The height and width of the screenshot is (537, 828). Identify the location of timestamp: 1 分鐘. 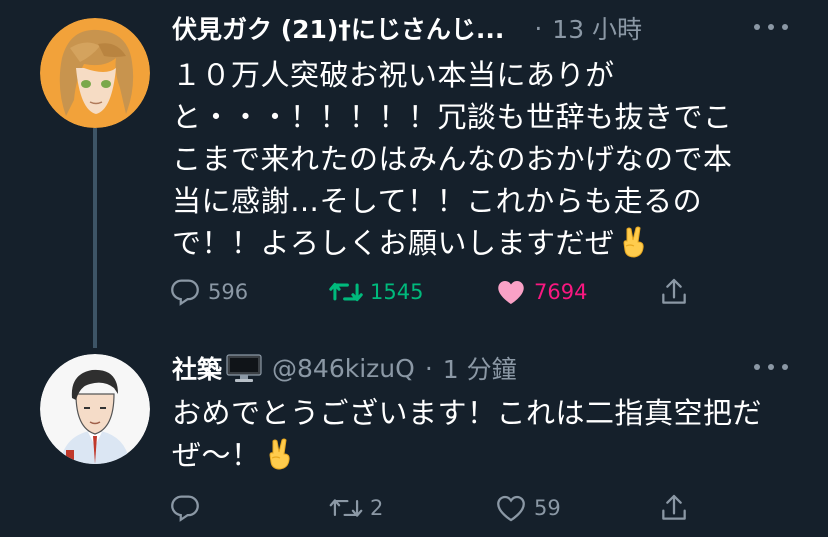
(480, 368).